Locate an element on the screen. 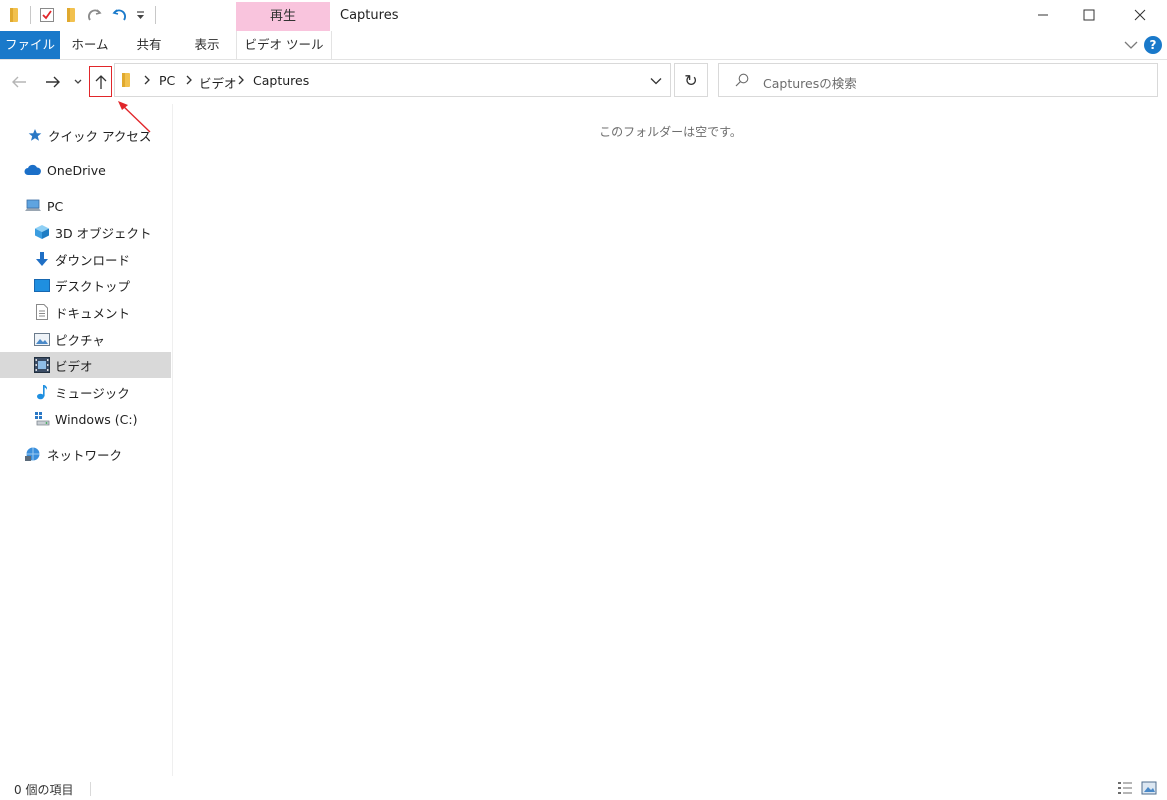 The width and height of the screenshot is (1167, 800). sidebar-item-pictures: ピクチャ is located at coordinates (85, 339).